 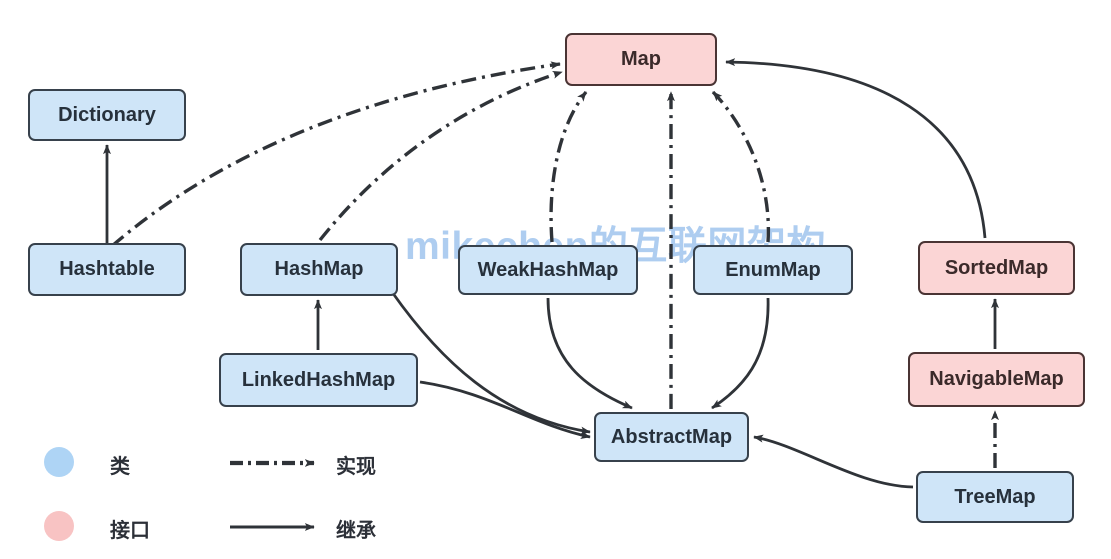 I want to click on node-treemap: TreeMap, so click(x=995, y=497).